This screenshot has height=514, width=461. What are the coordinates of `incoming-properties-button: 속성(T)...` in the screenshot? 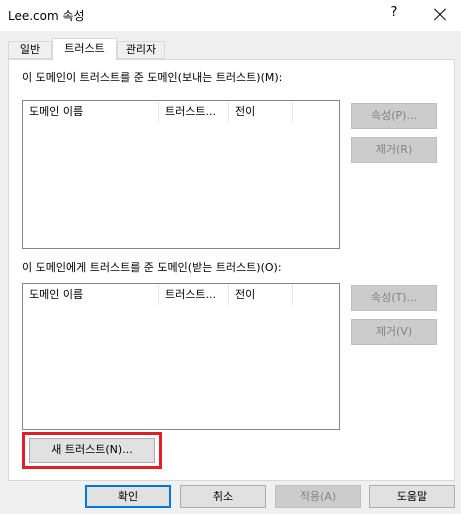 It's located at (394, 298).